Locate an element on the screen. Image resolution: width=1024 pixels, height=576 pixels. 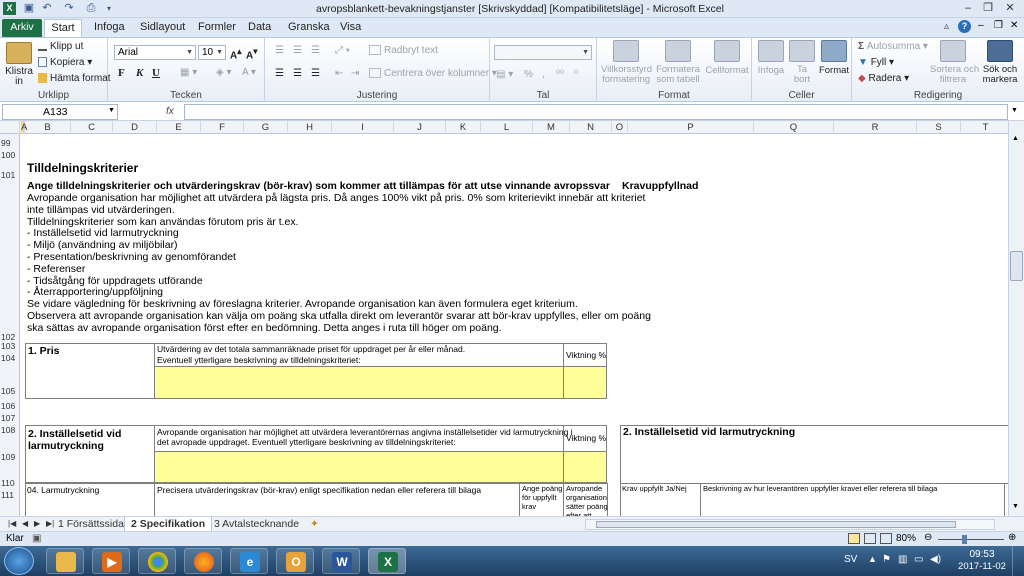
column-header-p: P is located at coordinates (691, 127).